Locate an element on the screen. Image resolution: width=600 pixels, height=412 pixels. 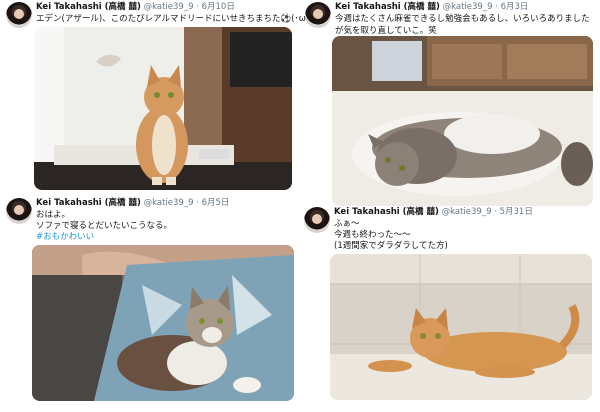
tweet-date: 6月5日 is located at coordinates (216, 203).